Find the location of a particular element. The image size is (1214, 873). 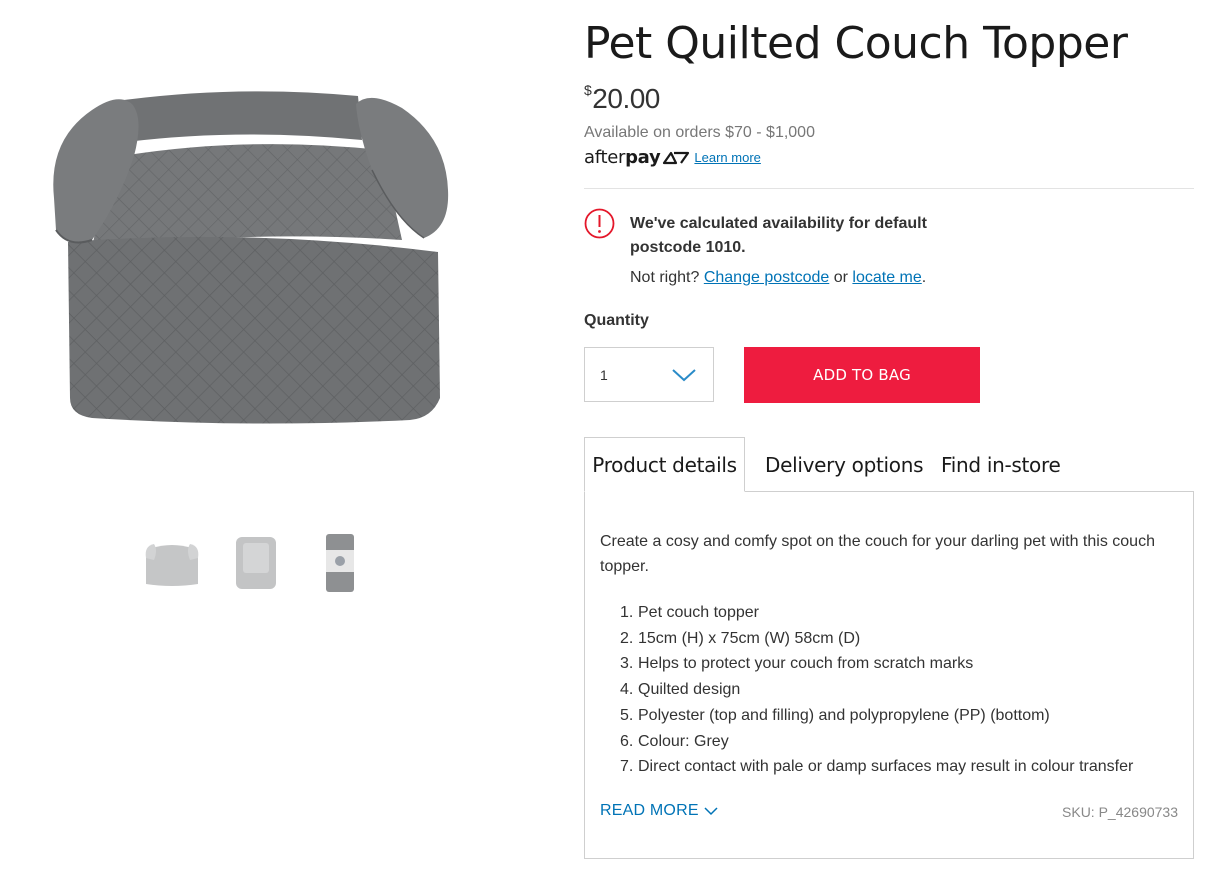

list-item-text: Pet couch topper is located at coordinates (698, 612).